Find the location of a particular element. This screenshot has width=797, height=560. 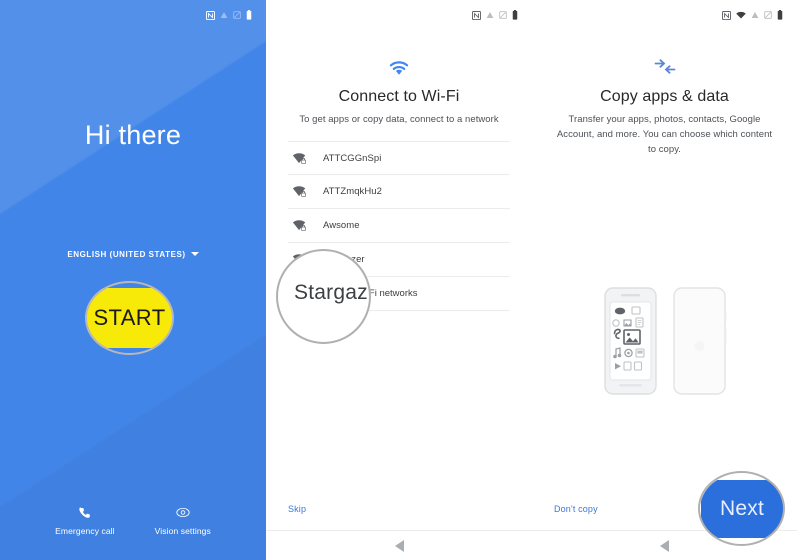

wifi-network-name: Awsome is located at coordinates (341, 225).